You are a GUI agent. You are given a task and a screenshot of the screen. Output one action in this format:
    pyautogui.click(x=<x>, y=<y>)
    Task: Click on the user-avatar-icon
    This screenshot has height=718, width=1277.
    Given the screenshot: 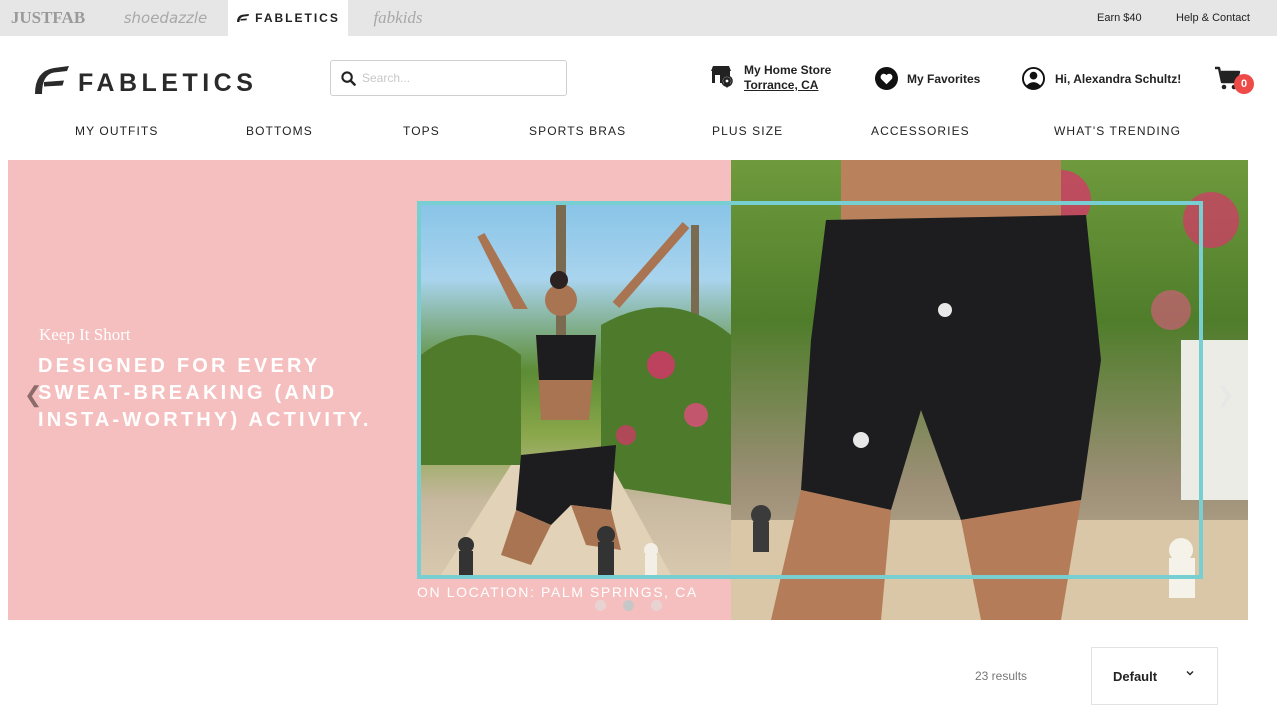 What is the action you would take?
    pyautogui.click(x=1033, y=78)
    